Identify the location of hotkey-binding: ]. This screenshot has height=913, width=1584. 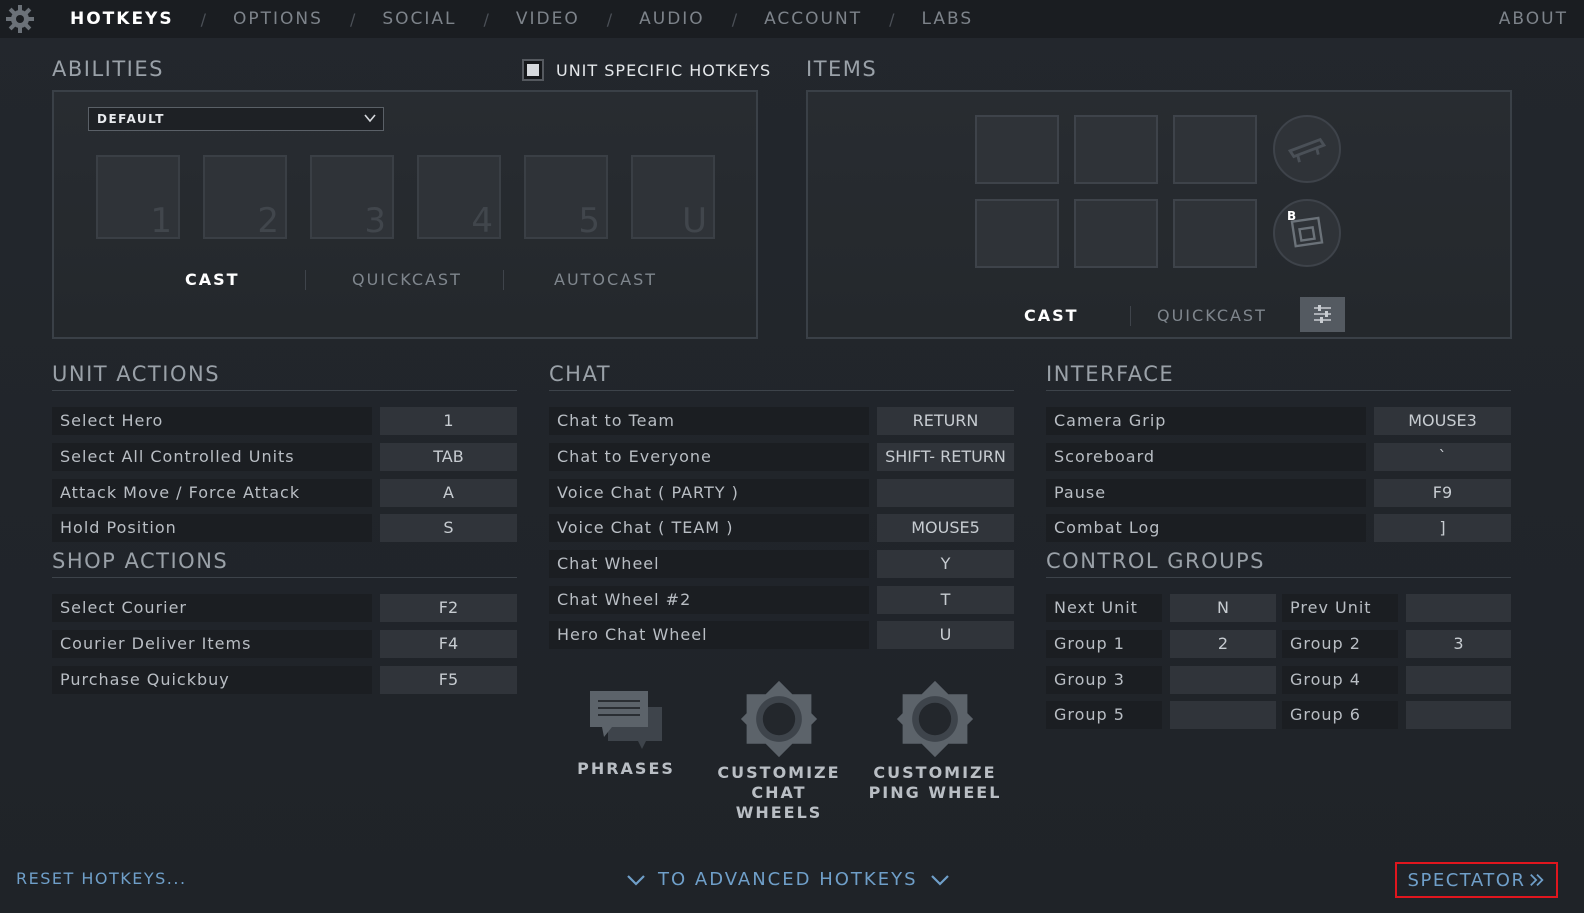
(1442, 528).